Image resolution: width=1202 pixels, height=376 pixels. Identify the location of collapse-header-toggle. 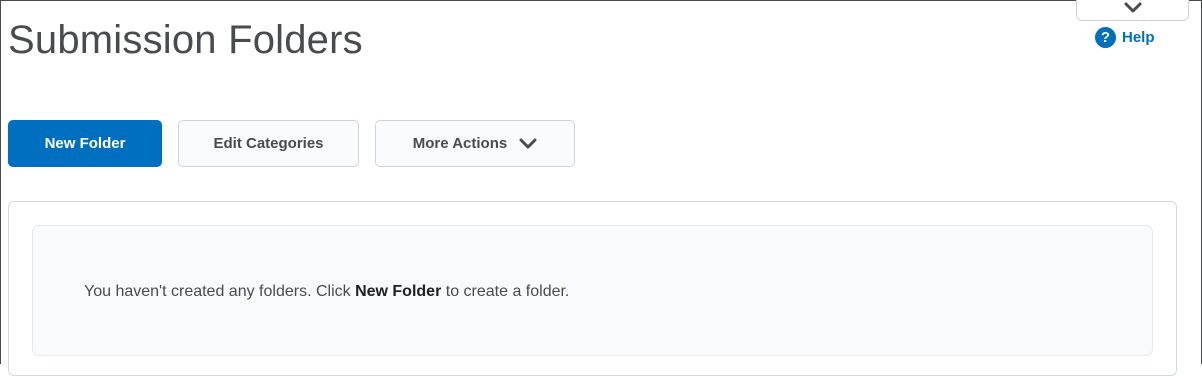
(1132, 10).